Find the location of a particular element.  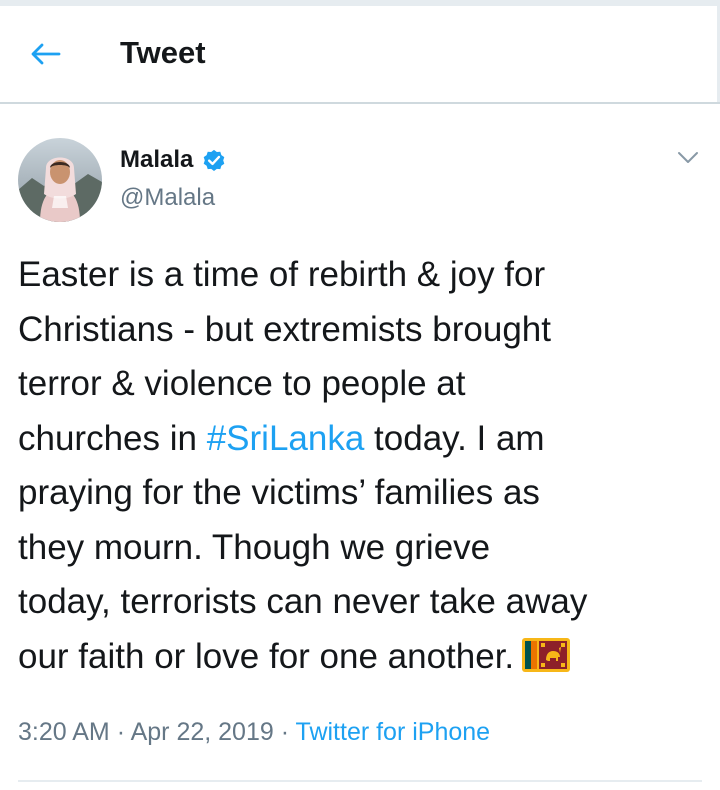

header-divider is located at coordinates (360, 103).